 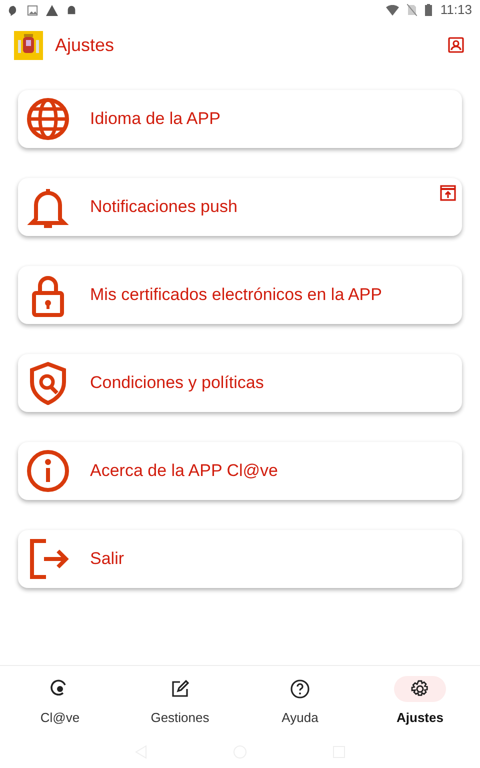 I want to click on settings-card: Idioma de la APP, so click(x=240, y=119).